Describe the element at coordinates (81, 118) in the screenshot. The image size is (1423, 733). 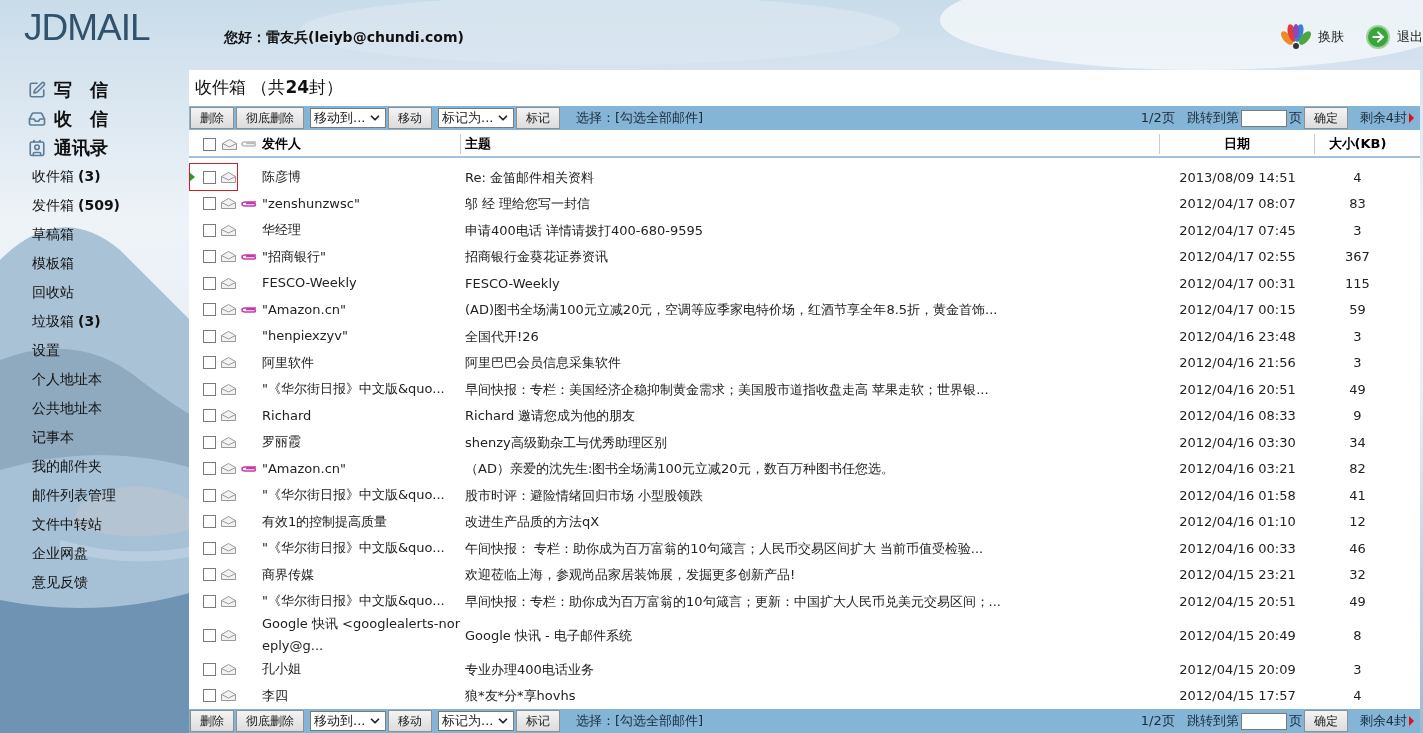
I see `sidebar-action: 收 信` at that location.